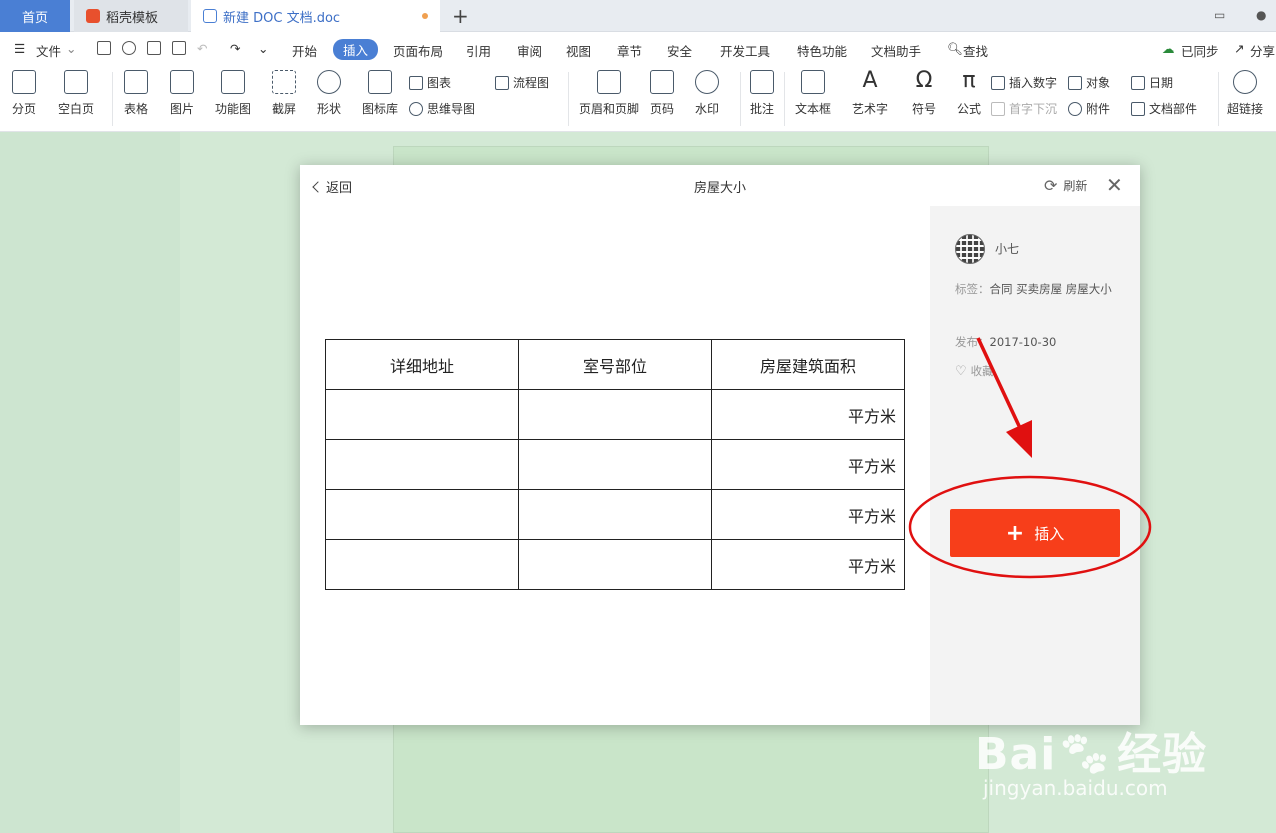  I want to click on menu-view: 视图, so click(578, 50).